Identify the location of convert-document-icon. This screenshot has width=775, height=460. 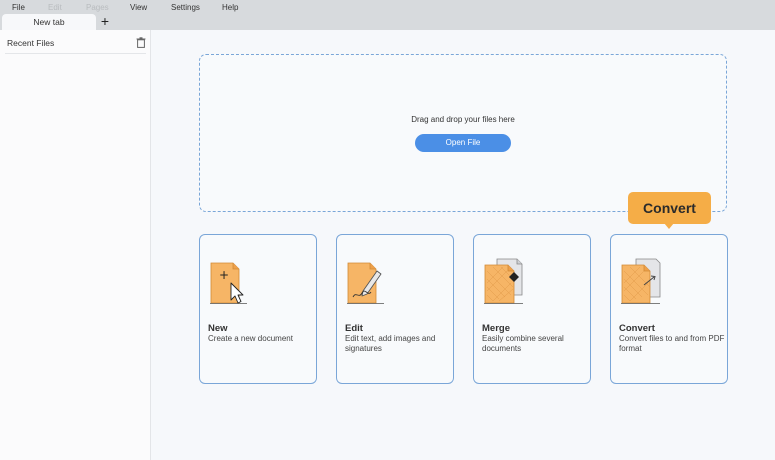
(641, 281).